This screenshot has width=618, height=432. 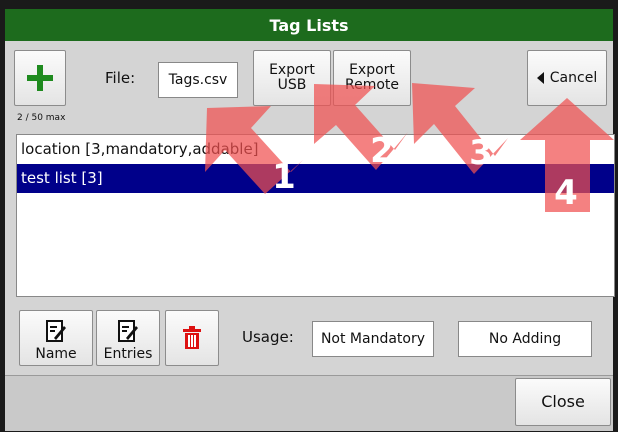 I want to click on close-button: Close, so click(x=563, y=402).